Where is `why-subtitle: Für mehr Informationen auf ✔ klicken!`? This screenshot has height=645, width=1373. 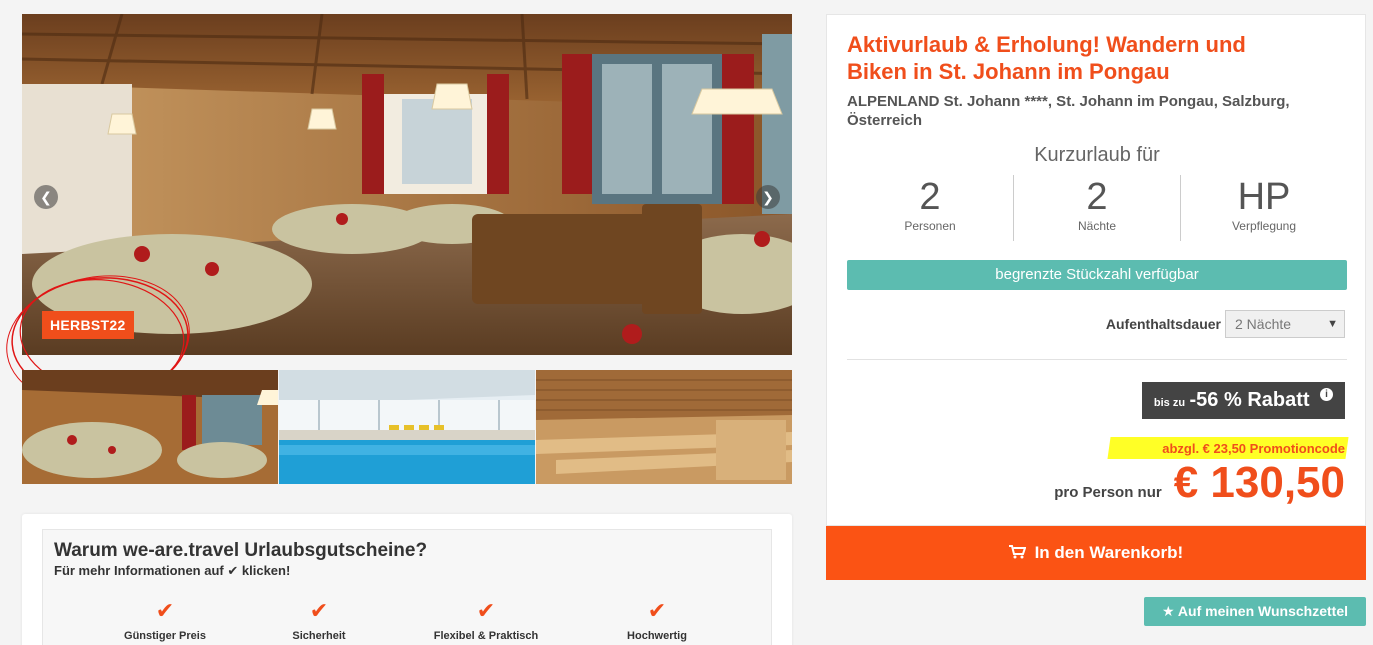 why-subtitle: Für mehr Informationen auf ✔ klicken! is located at coordinates (172, 571).